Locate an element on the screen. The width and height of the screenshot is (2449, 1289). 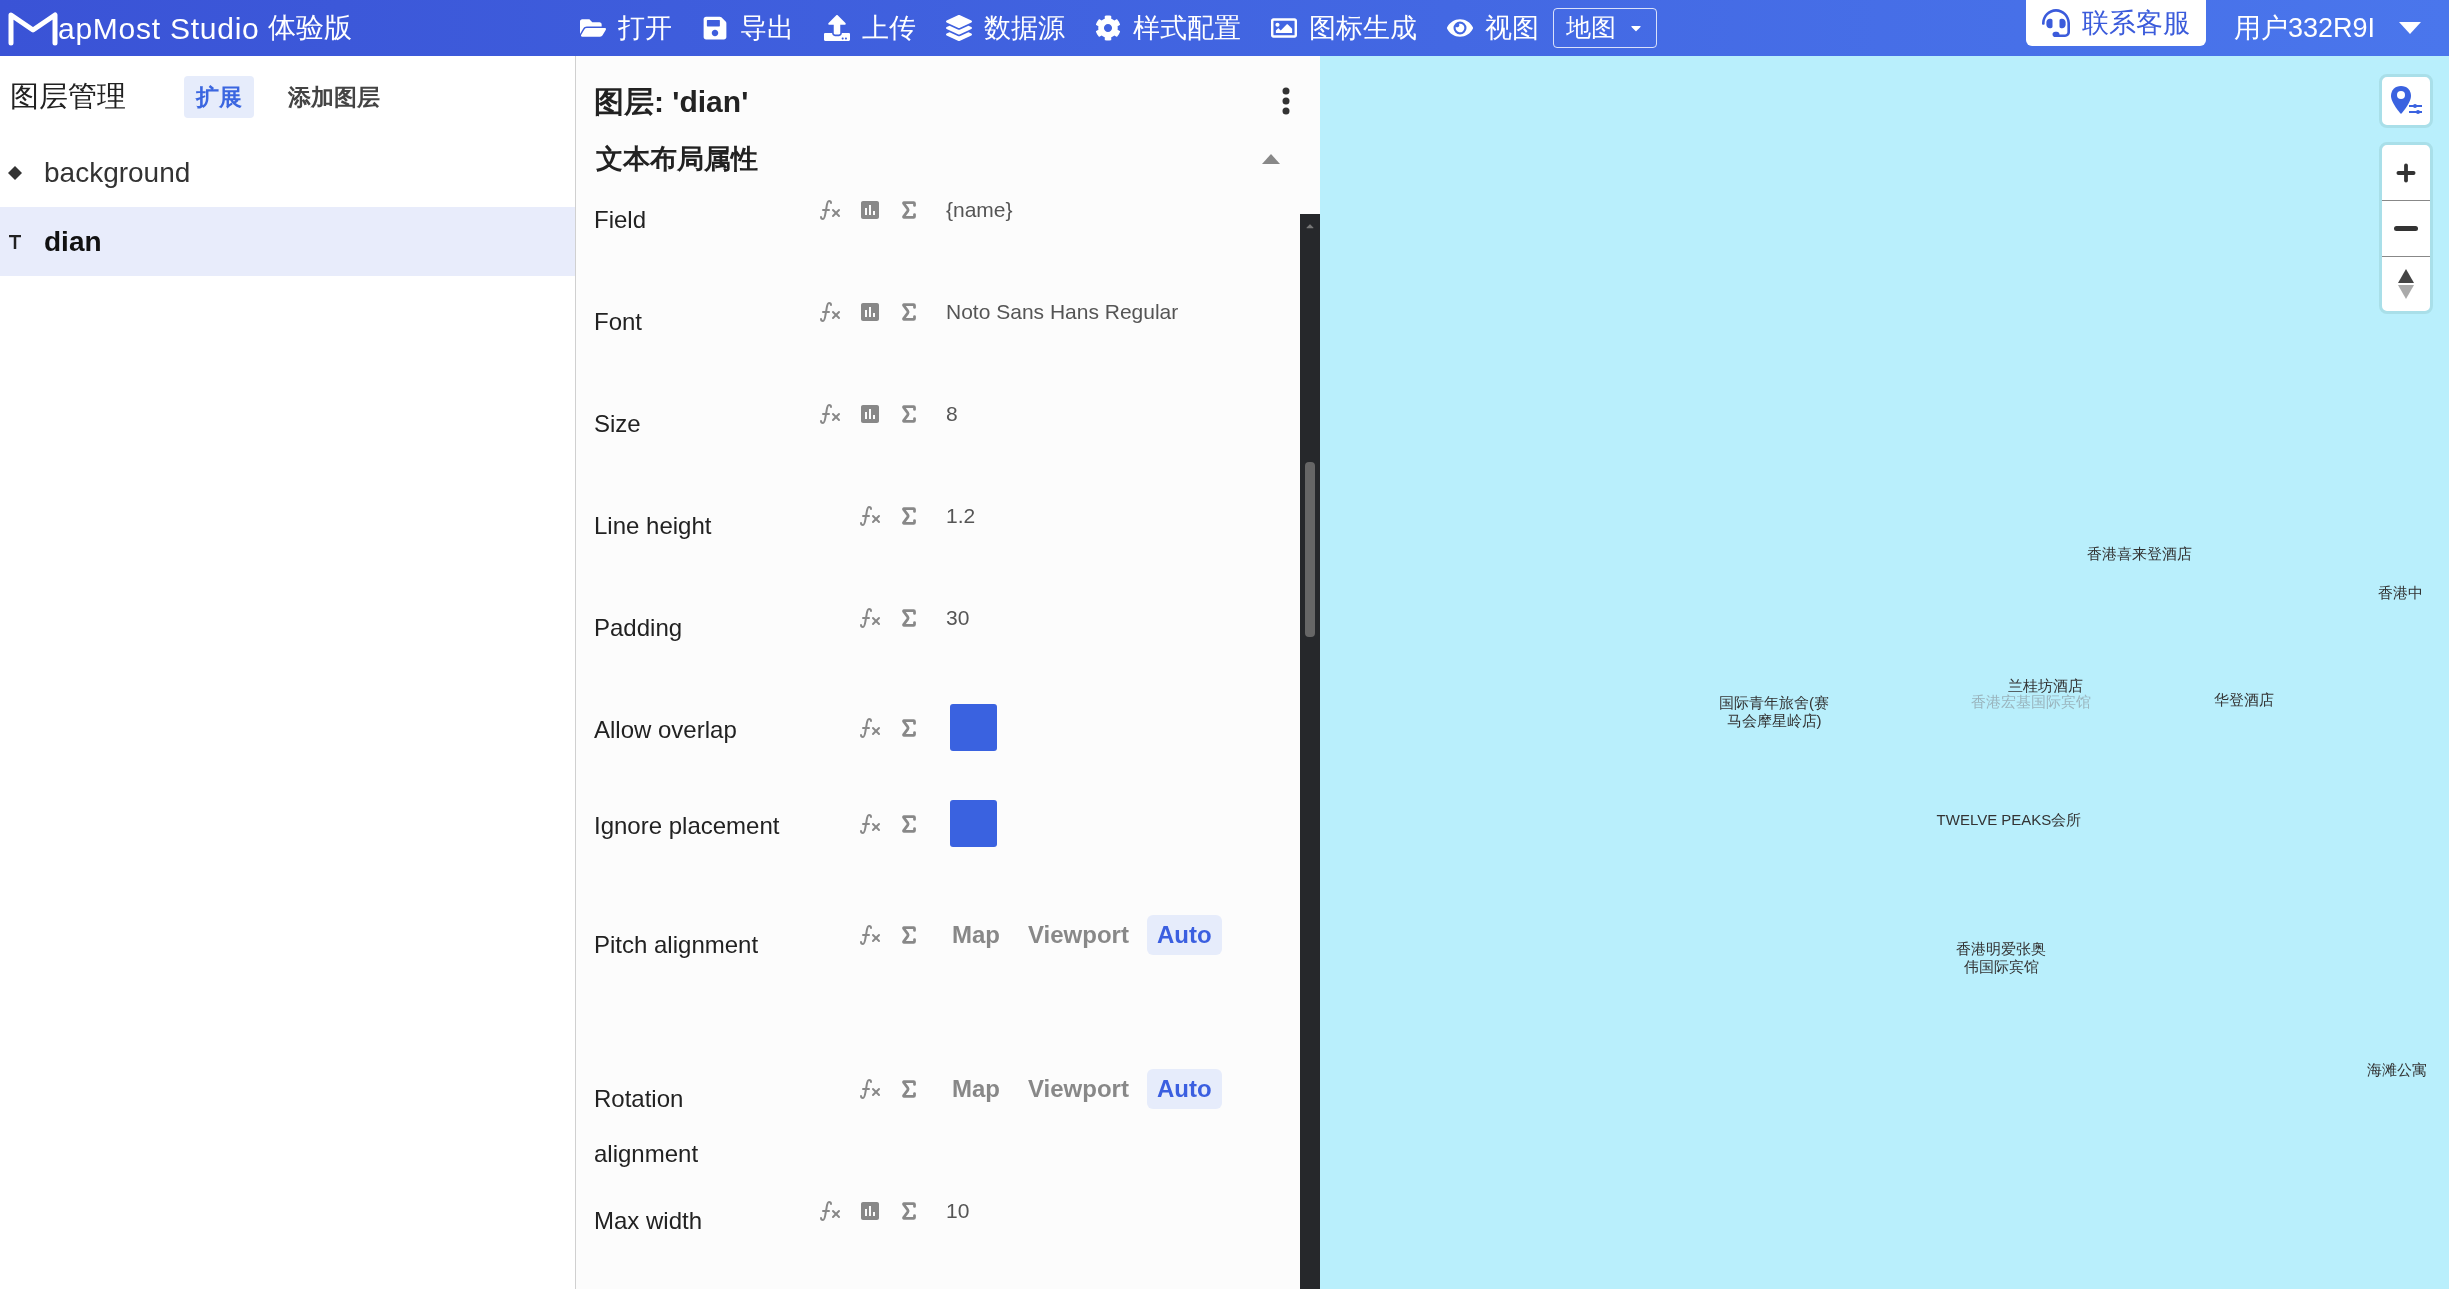
layer-name: background is located at coordinates (117, 172).